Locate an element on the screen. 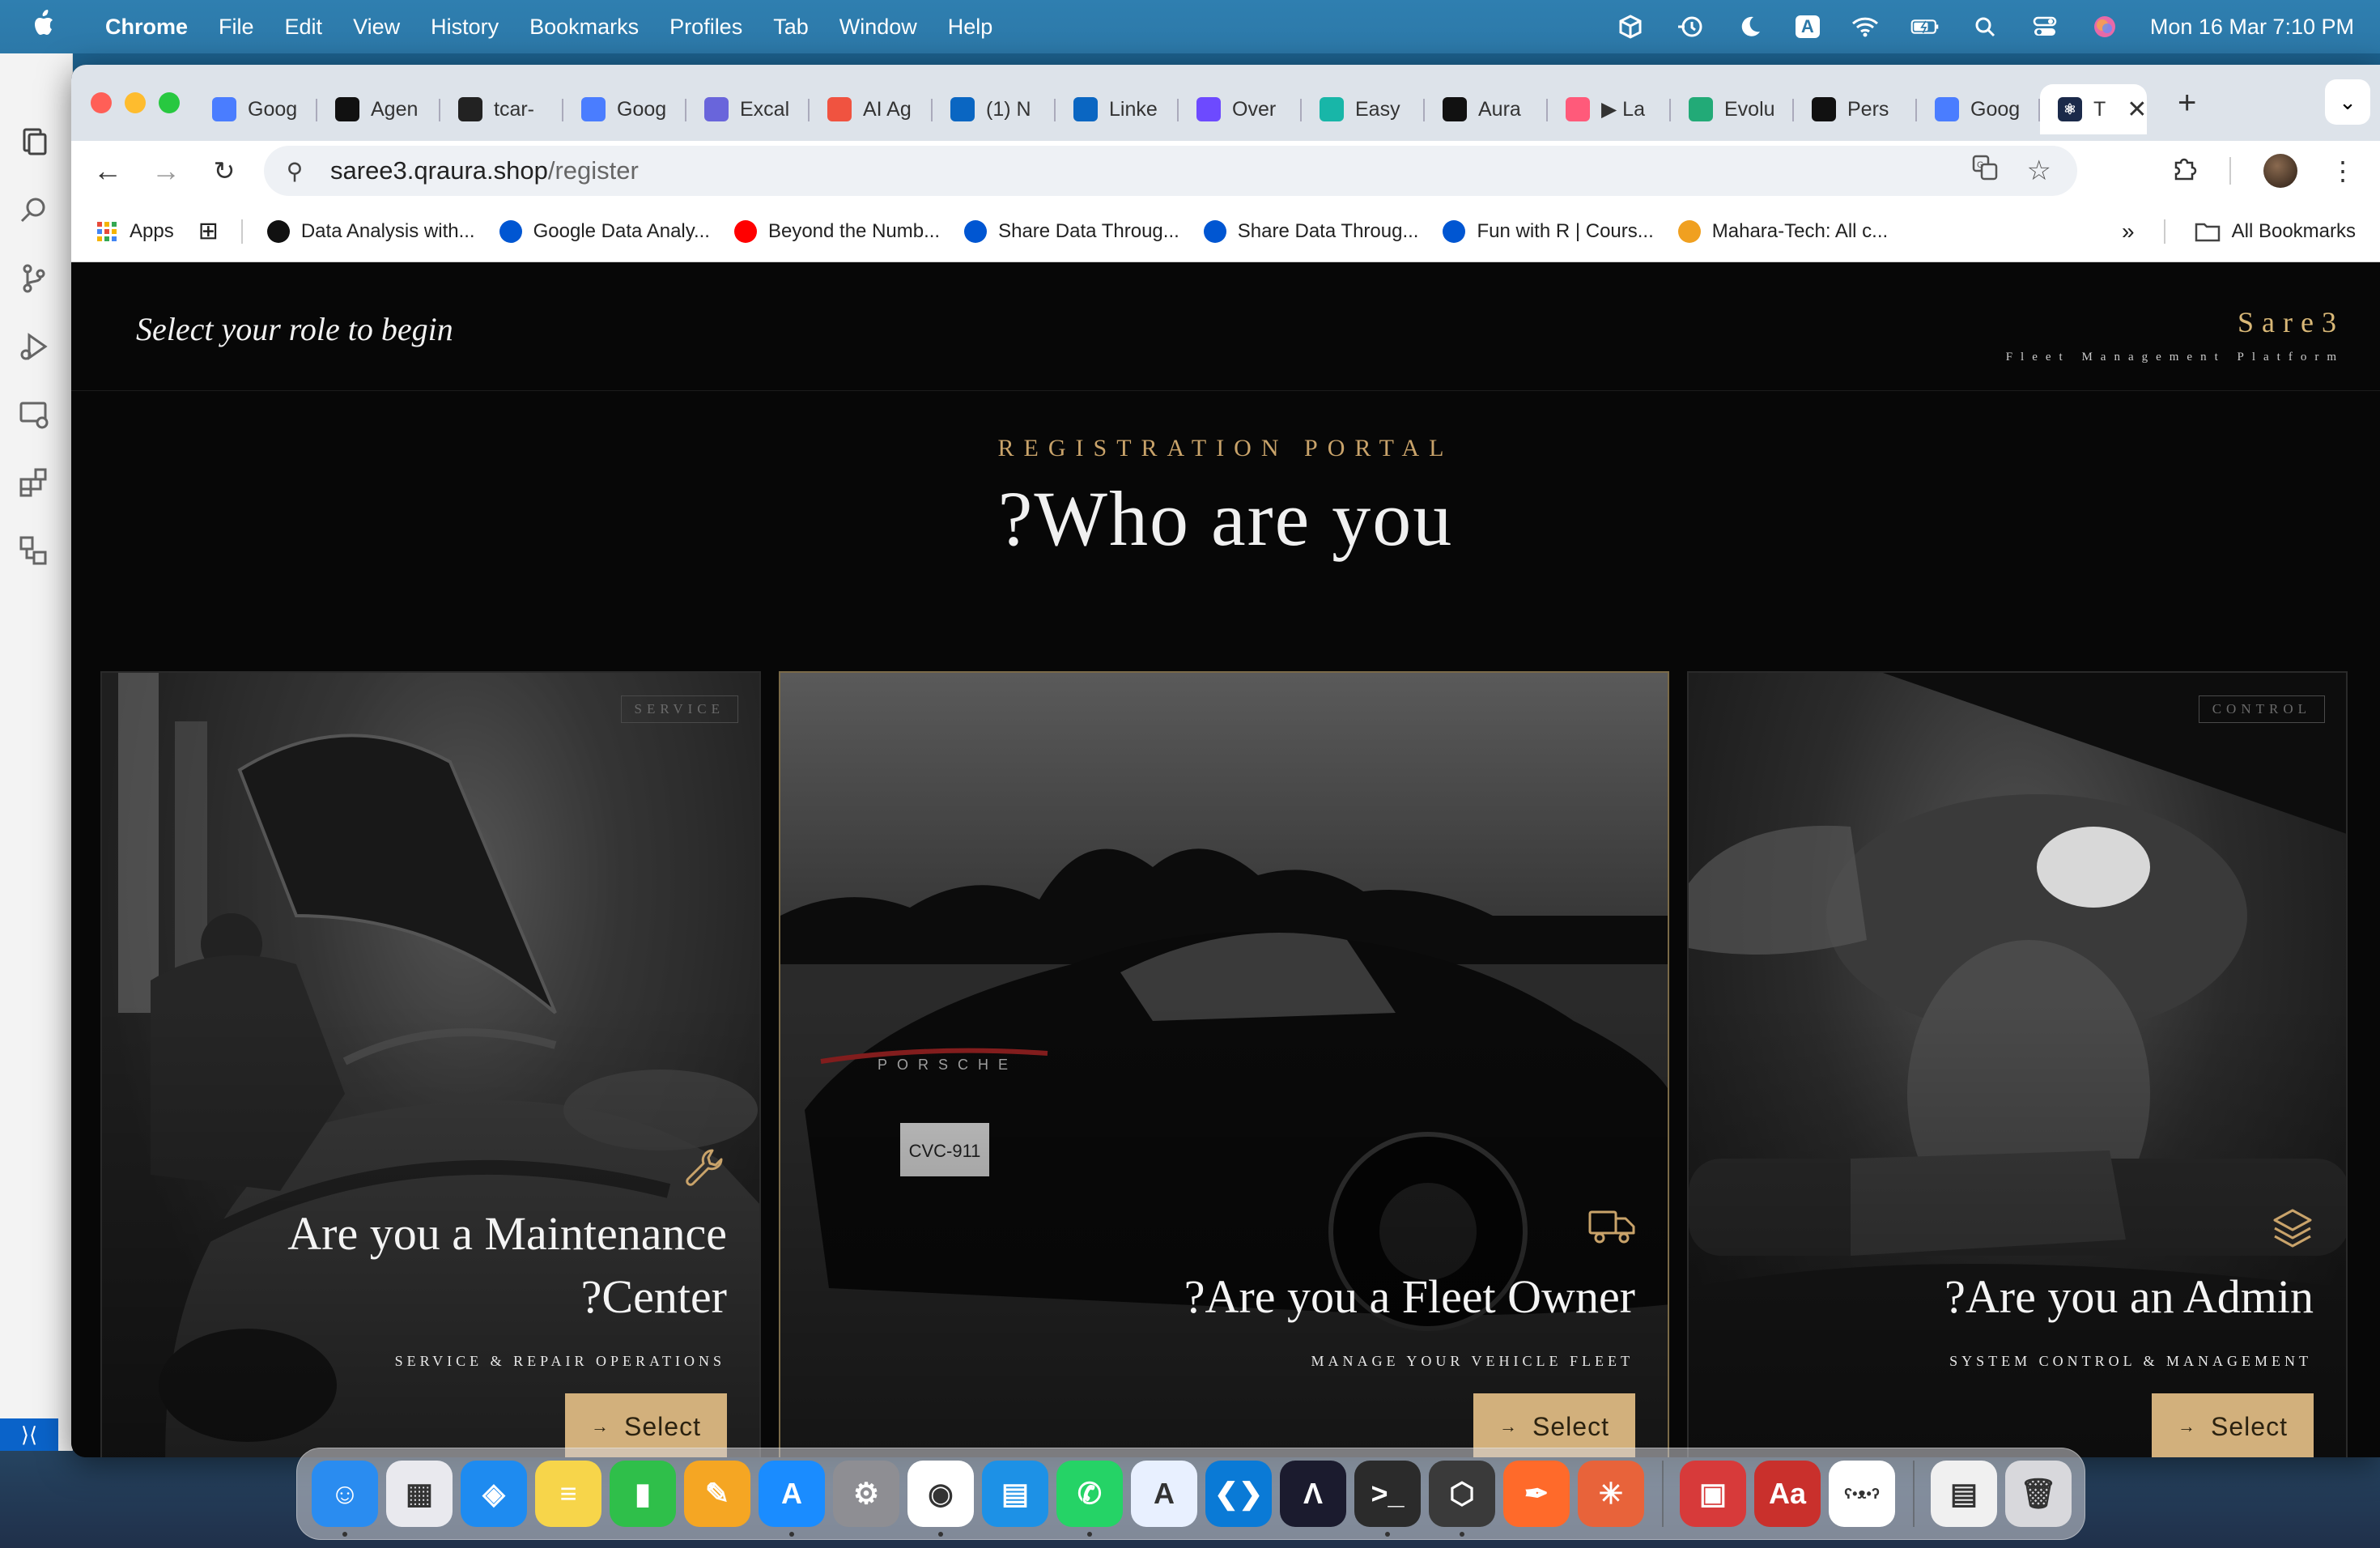 The height and width of the screenshot is (1548, 2380). terminal-icon: >_ is located at coordinates (1387, 1499).